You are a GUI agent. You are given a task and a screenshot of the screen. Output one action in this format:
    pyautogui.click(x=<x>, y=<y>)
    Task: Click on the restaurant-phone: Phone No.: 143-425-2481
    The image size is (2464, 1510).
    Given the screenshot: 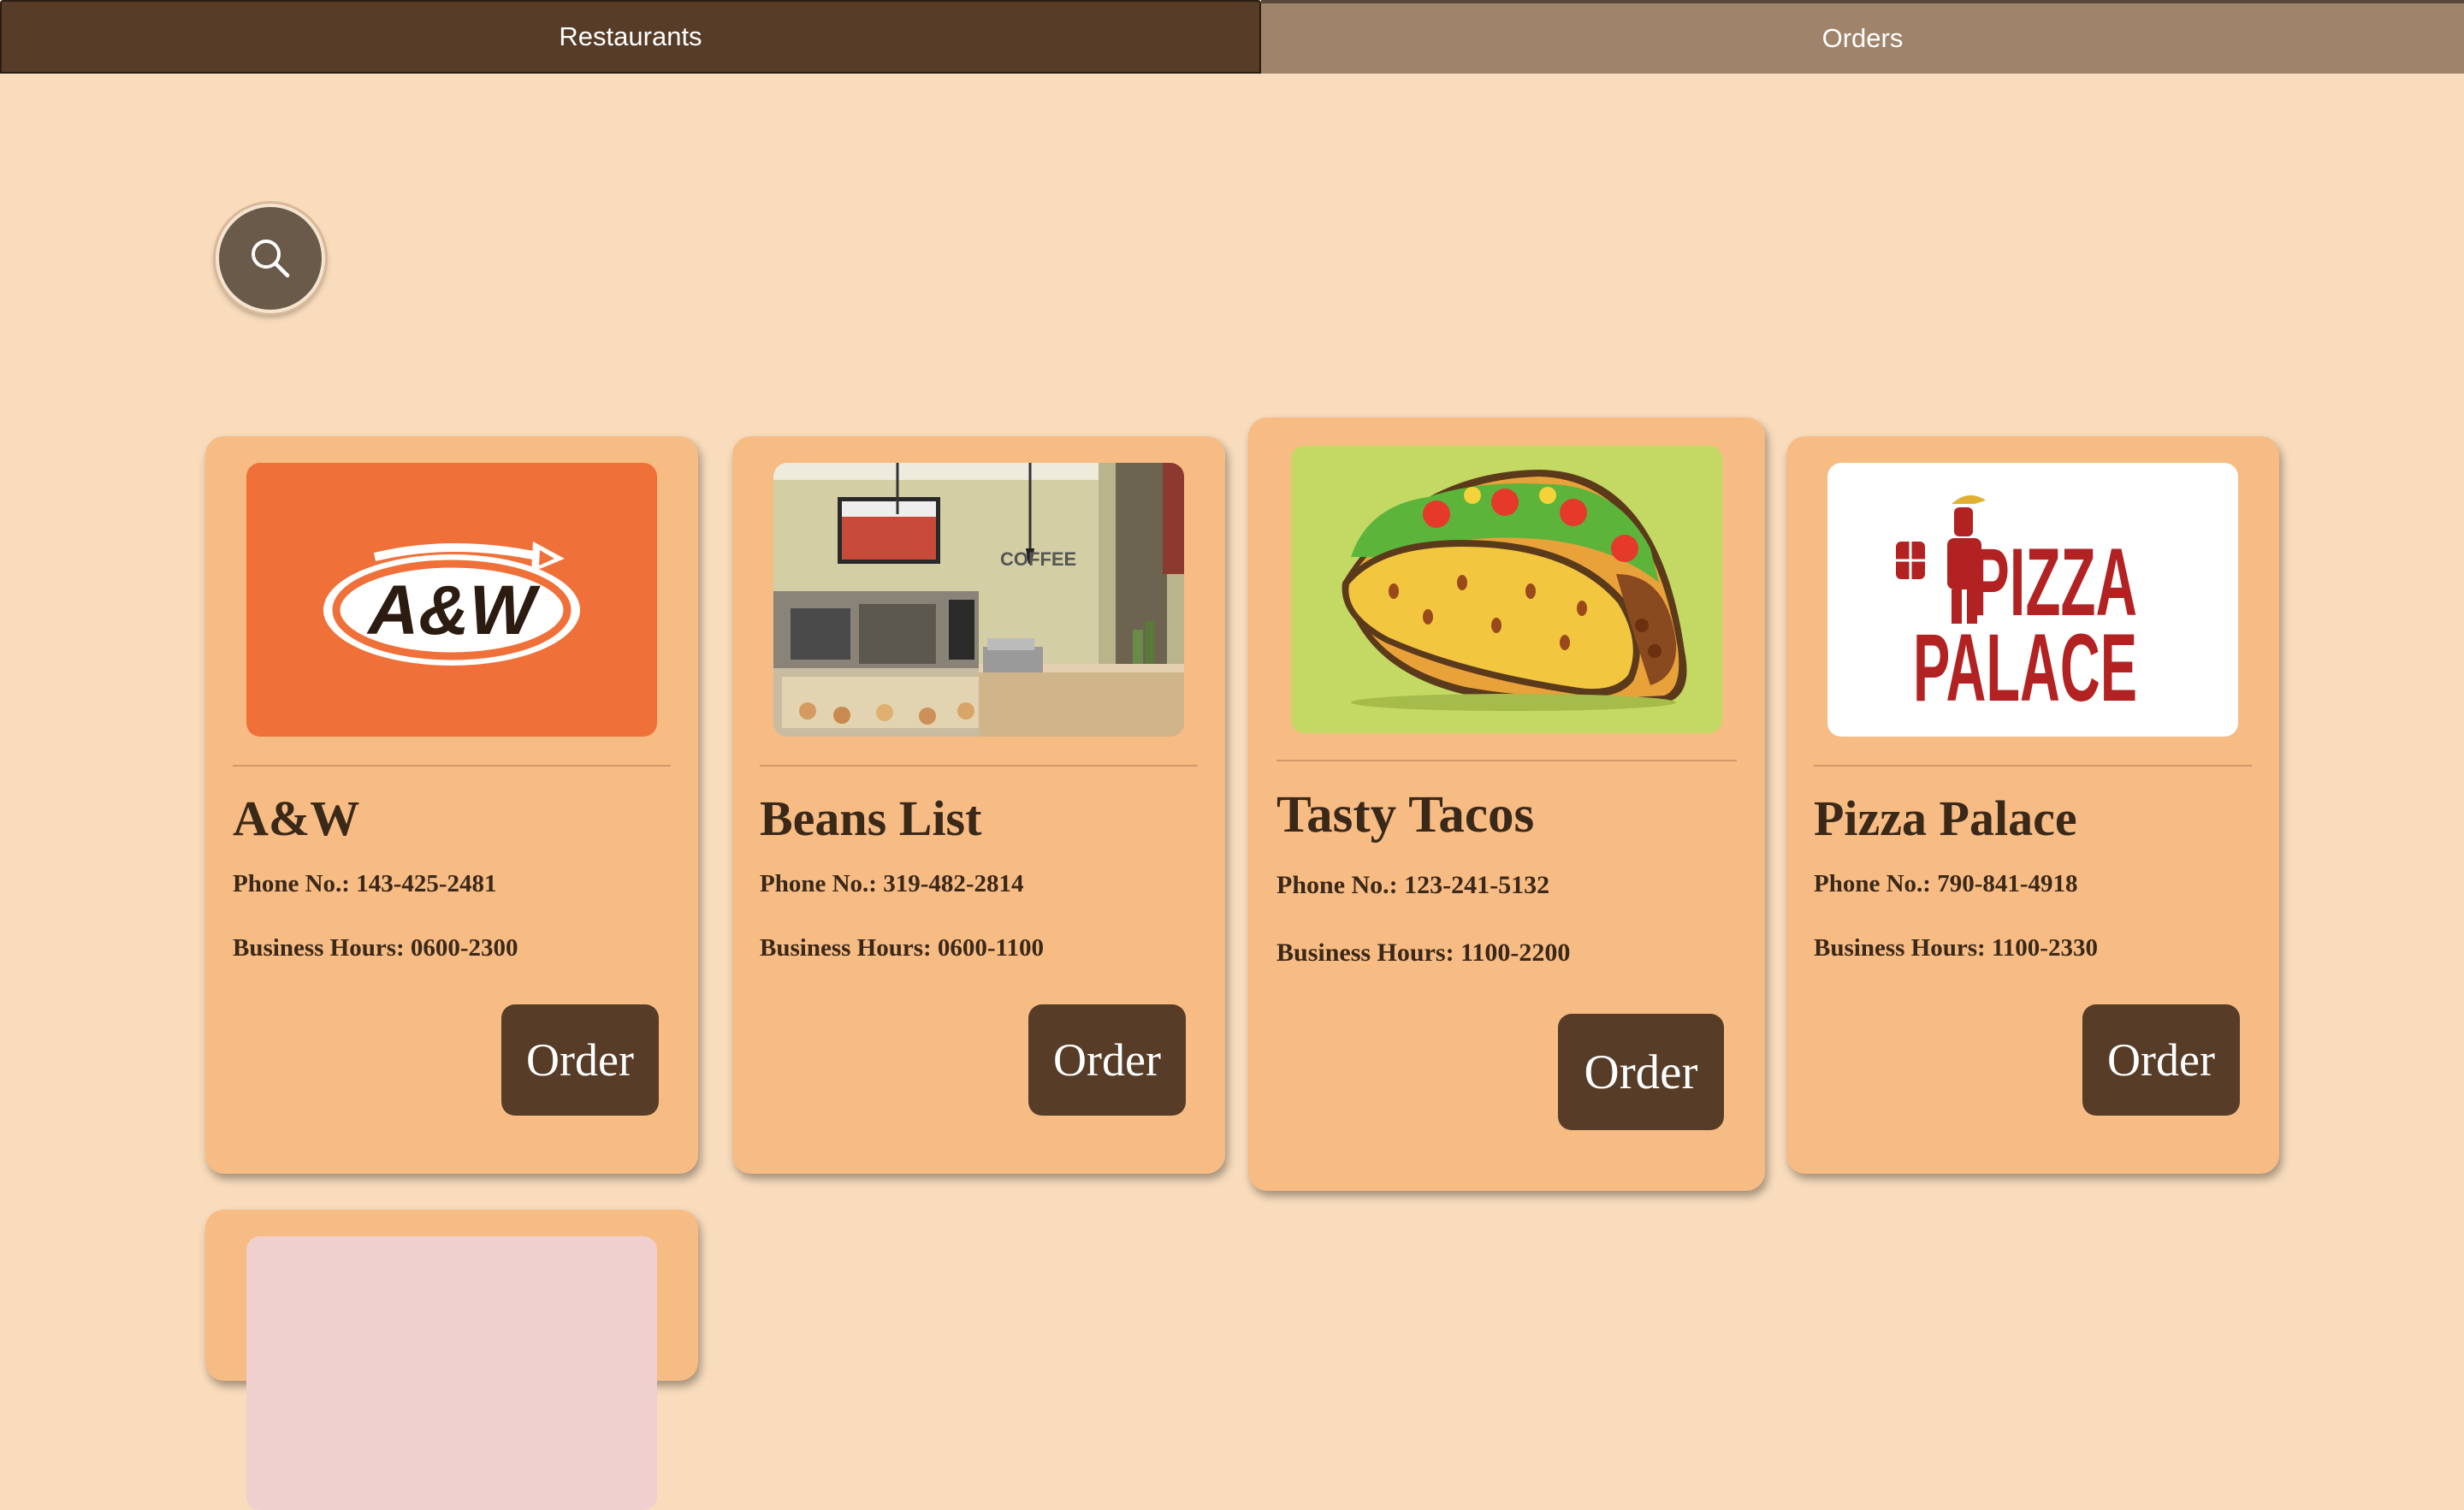 What is the action you would take?
    pyautogui.click(x=365, y=884)
    